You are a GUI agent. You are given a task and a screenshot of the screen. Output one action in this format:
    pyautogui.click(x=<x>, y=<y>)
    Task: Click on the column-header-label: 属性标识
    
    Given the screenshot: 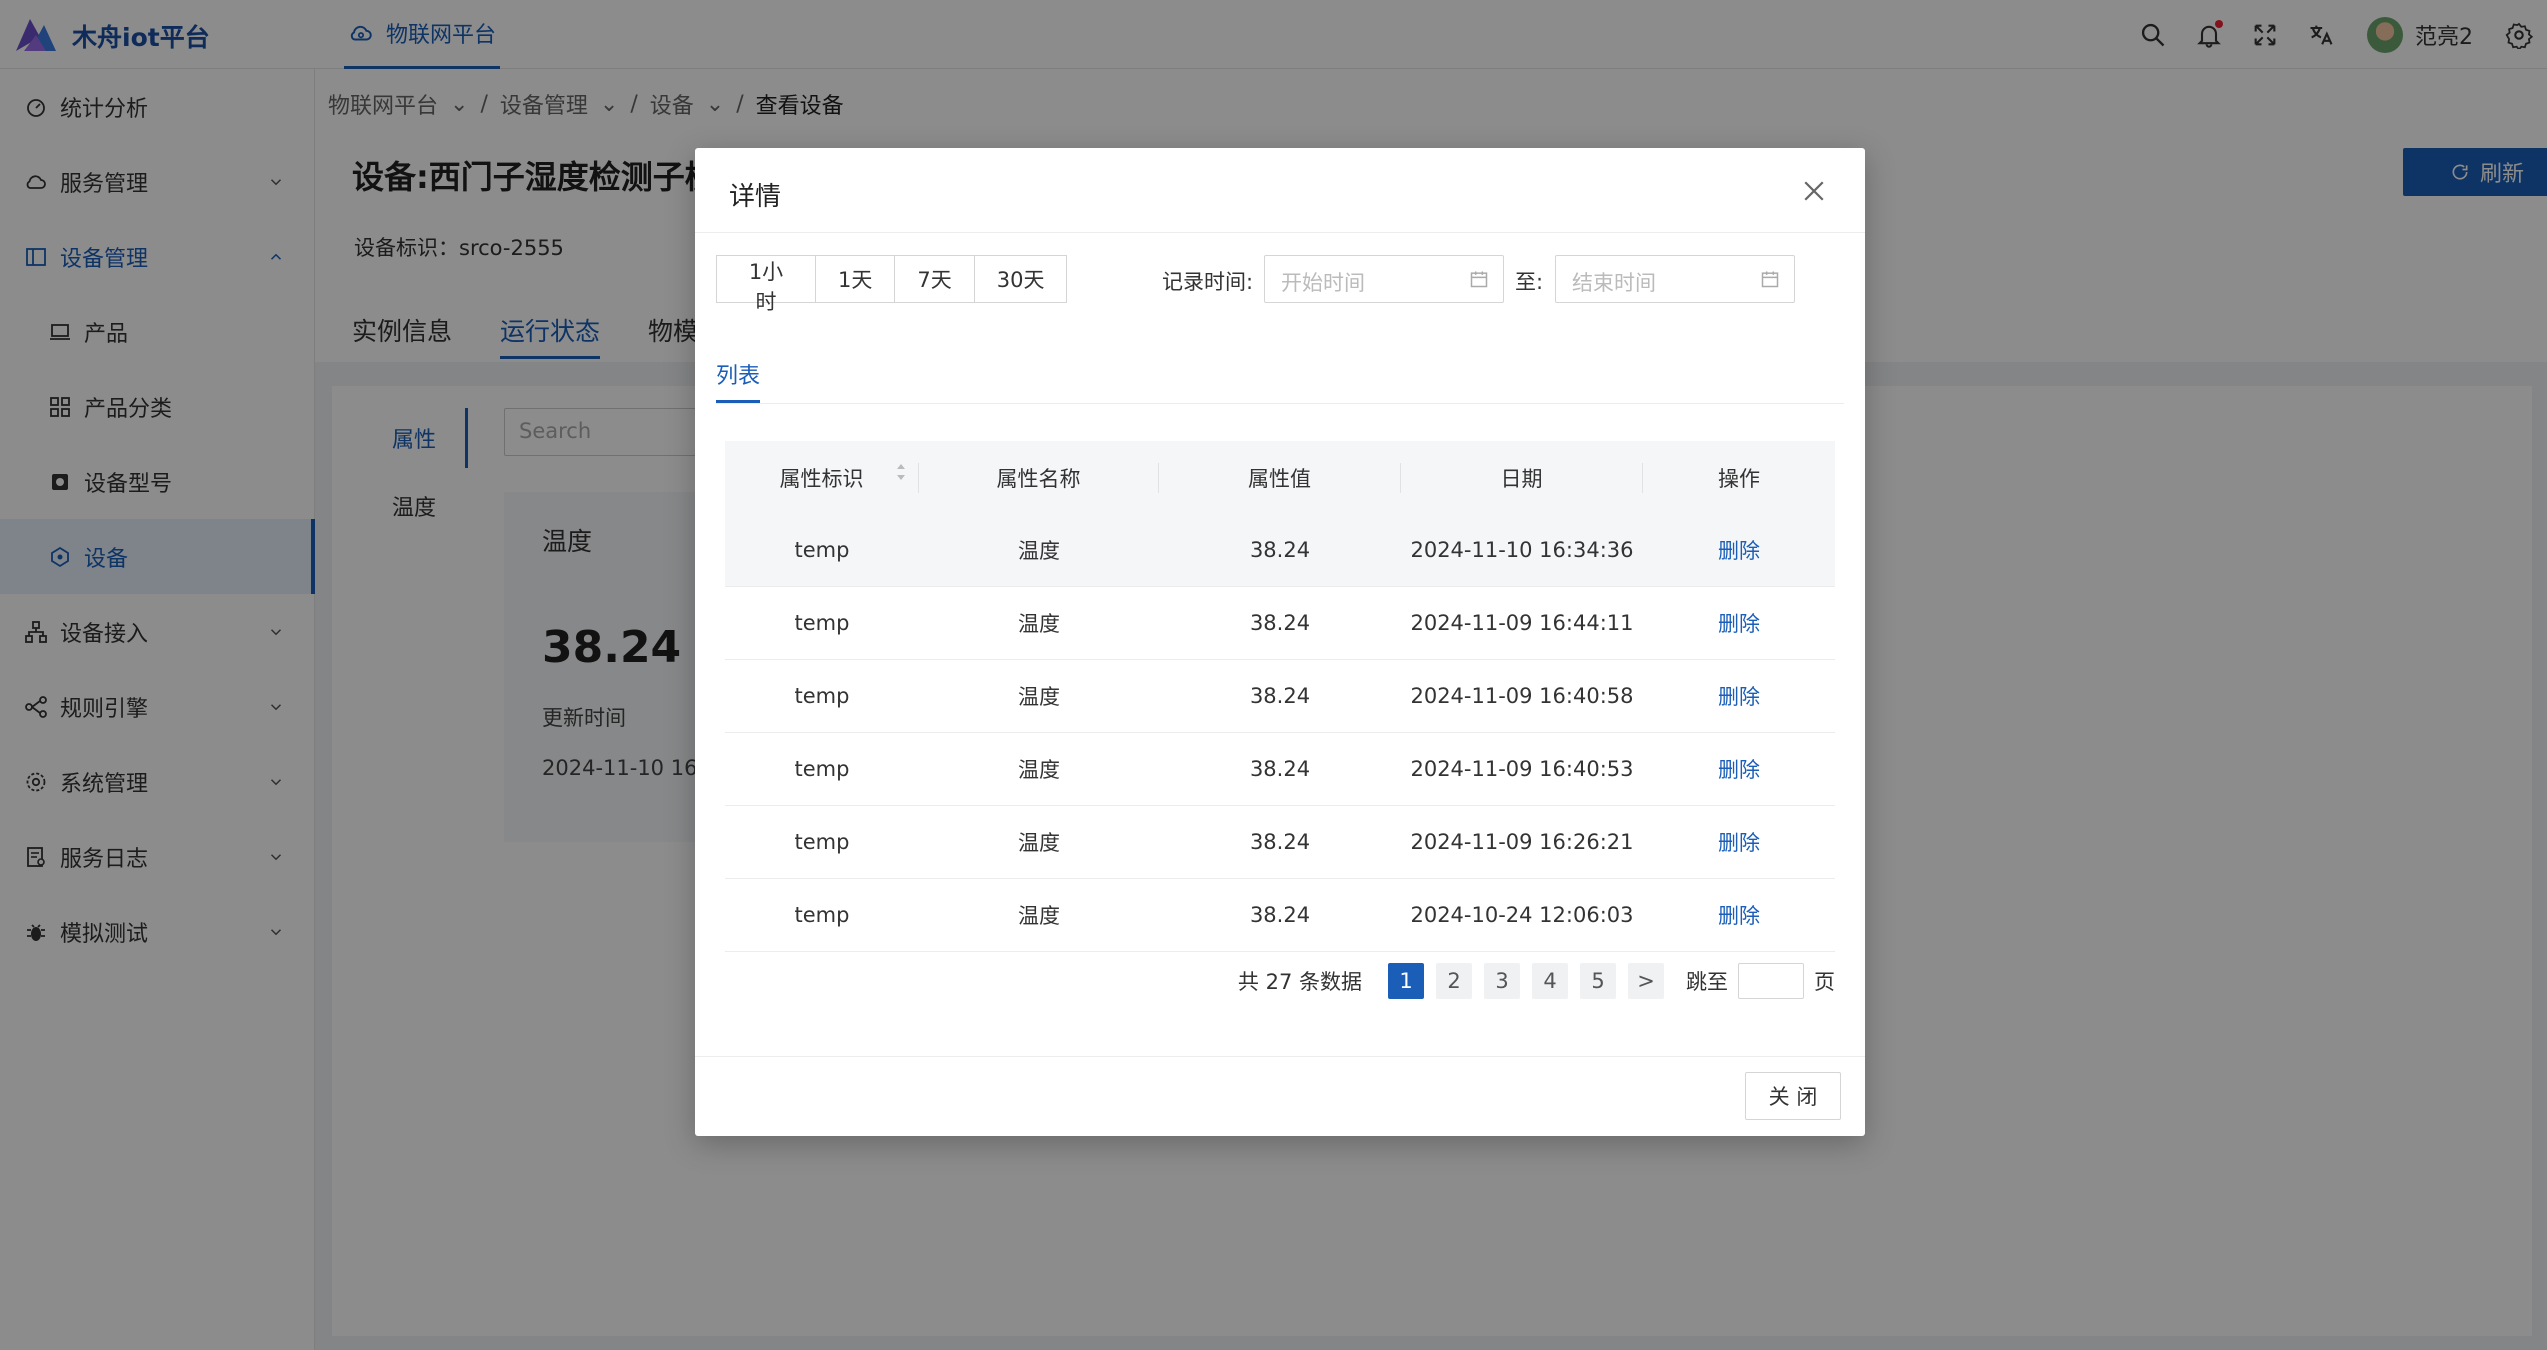 What is the action you would take?
    pyautogui.click(x=821, y=478)
    